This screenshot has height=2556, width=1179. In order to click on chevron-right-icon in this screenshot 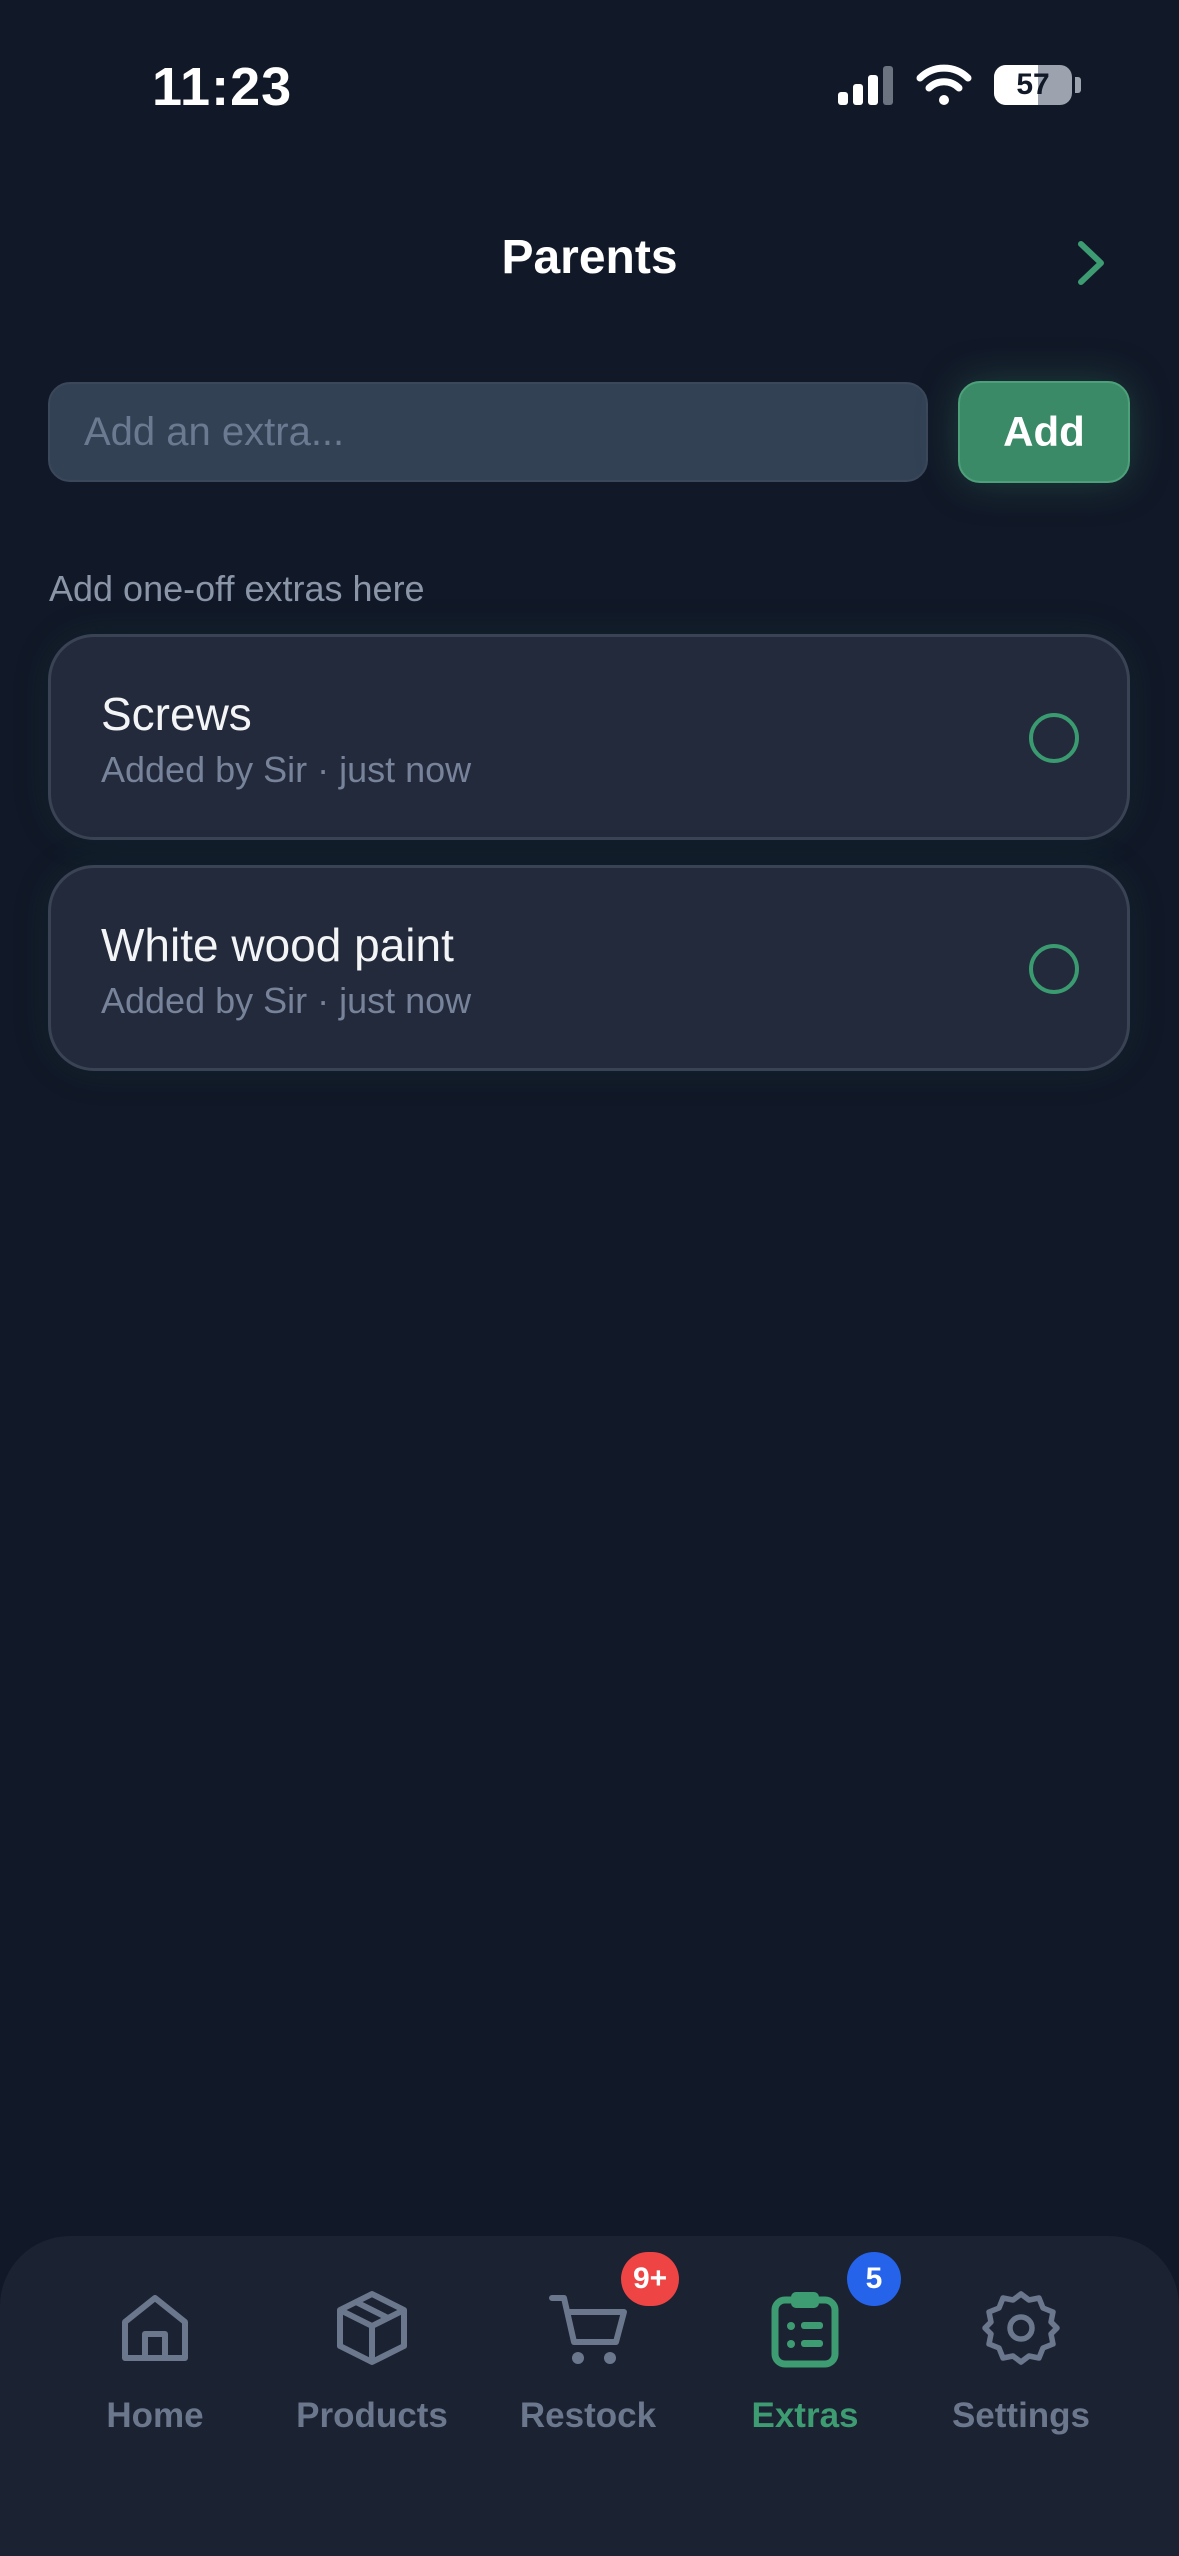, I will do `click(1091, 263)`.